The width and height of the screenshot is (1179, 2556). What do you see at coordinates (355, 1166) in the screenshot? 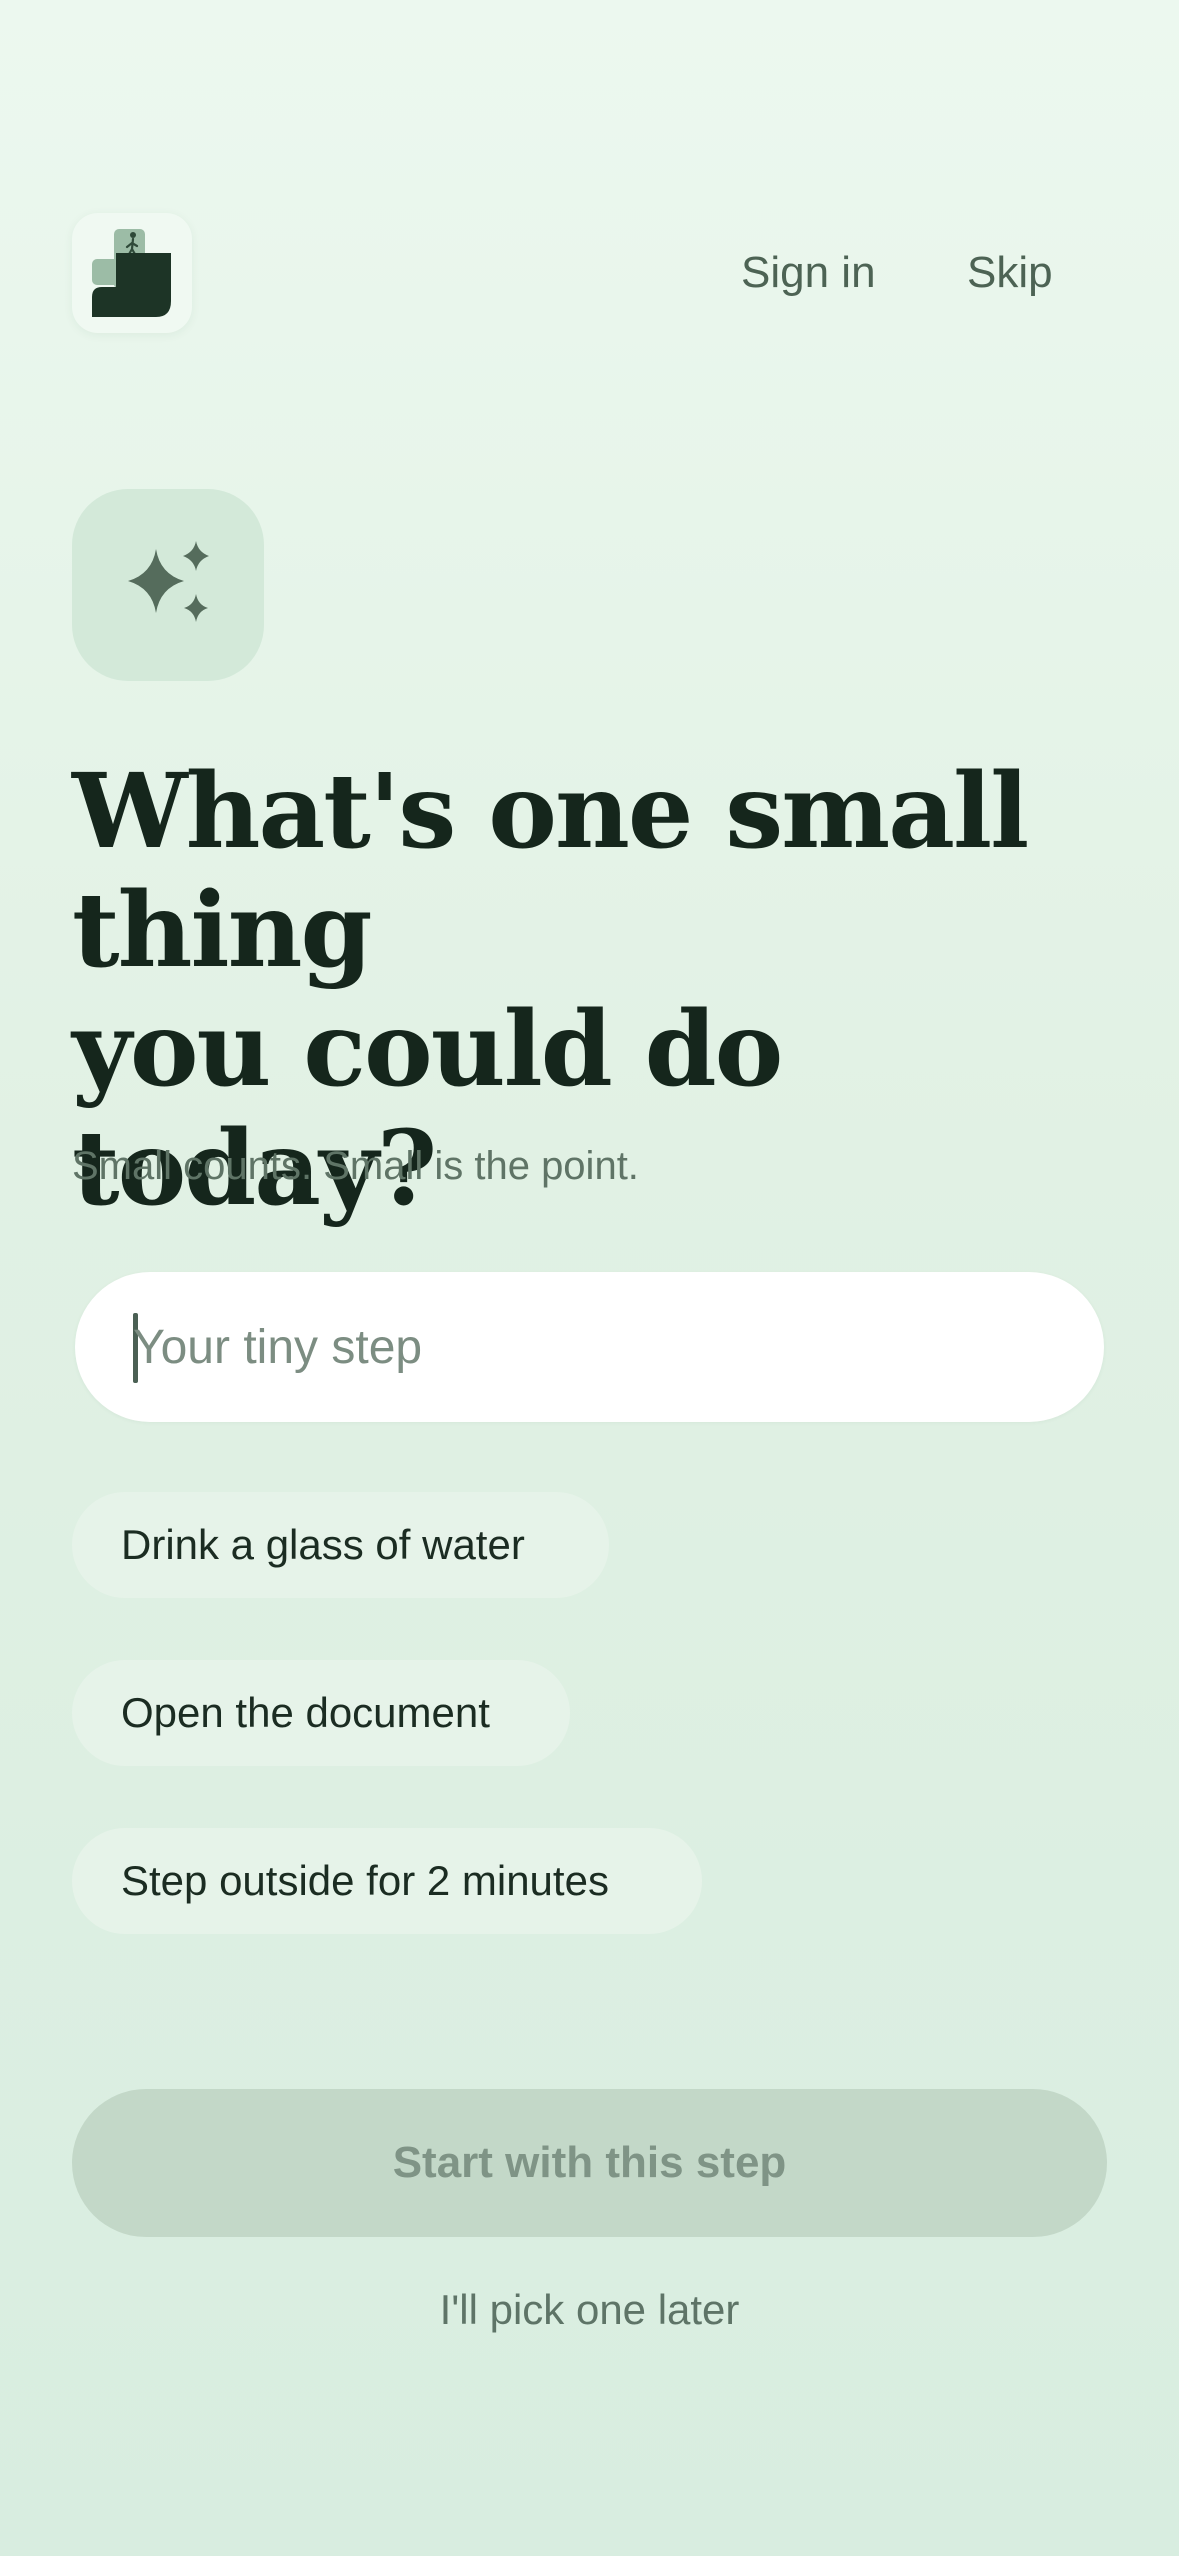
I see `subtitle: Small counts. Small is the point.` at bounding box center [355, 1166].